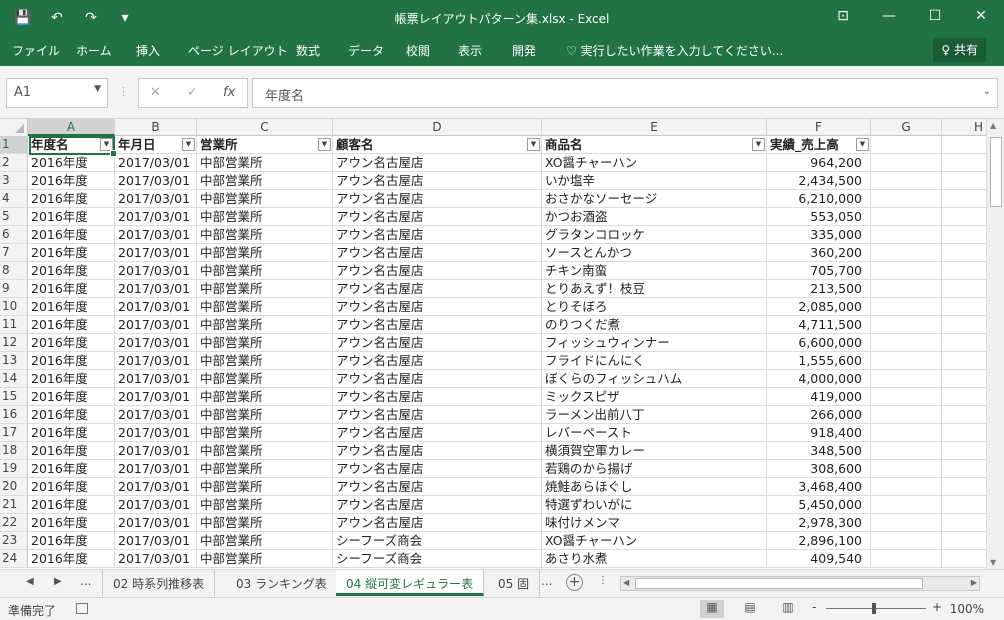 This screenshot has height=620, width=1004. I want to click on cell-e: ラーメン出前八丁, so click(654, 415).